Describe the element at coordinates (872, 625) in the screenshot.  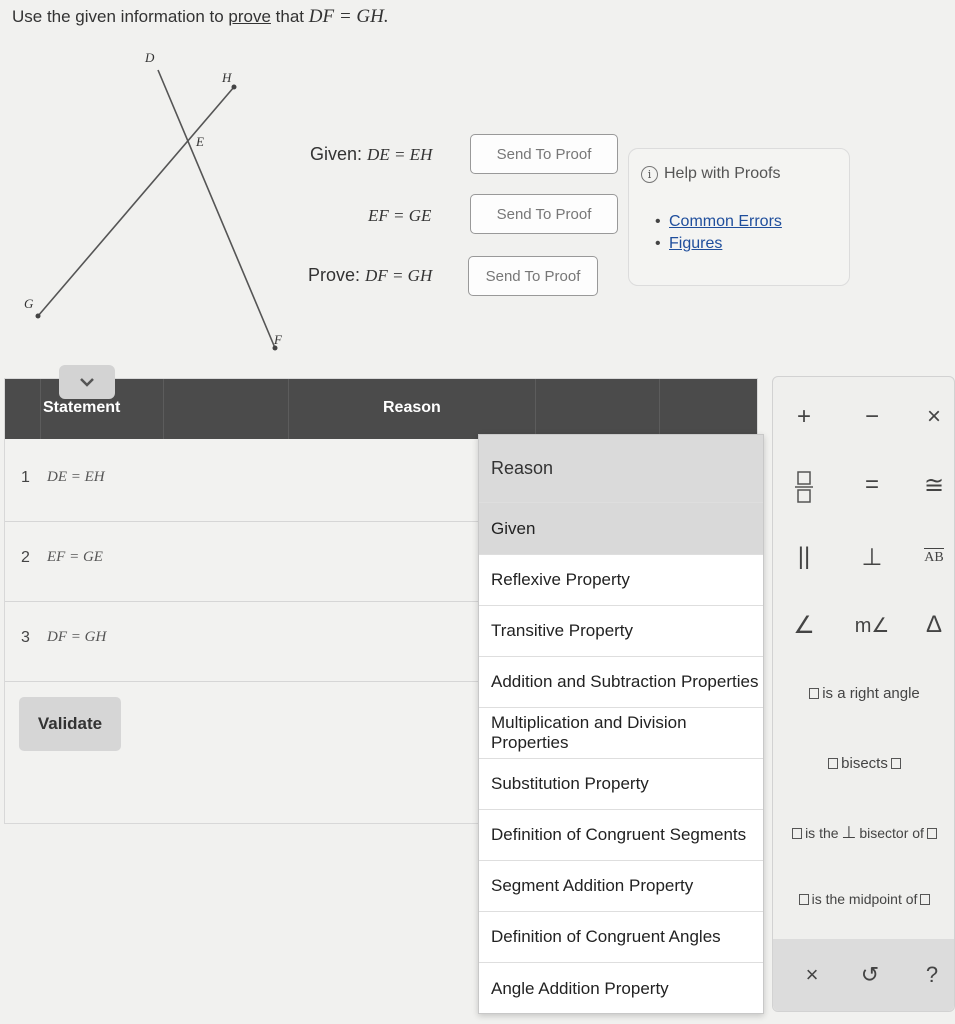
I see `angle-measure-symbol-button: m∠` at that location.